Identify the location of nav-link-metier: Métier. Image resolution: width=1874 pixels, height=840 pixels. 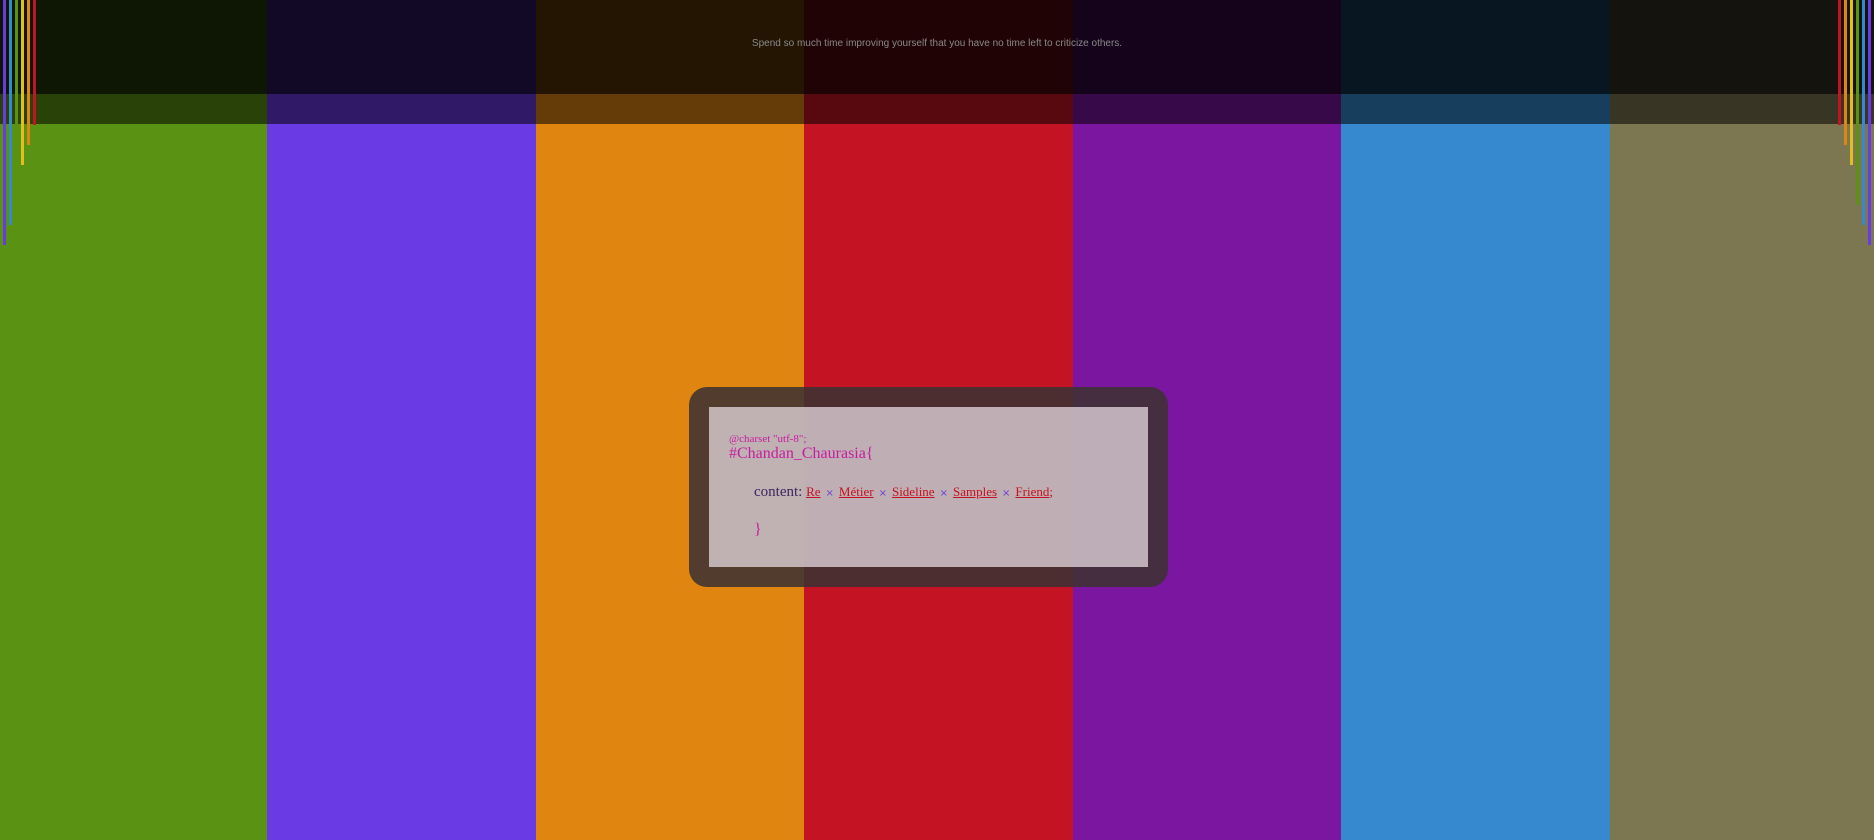
(856, 491).